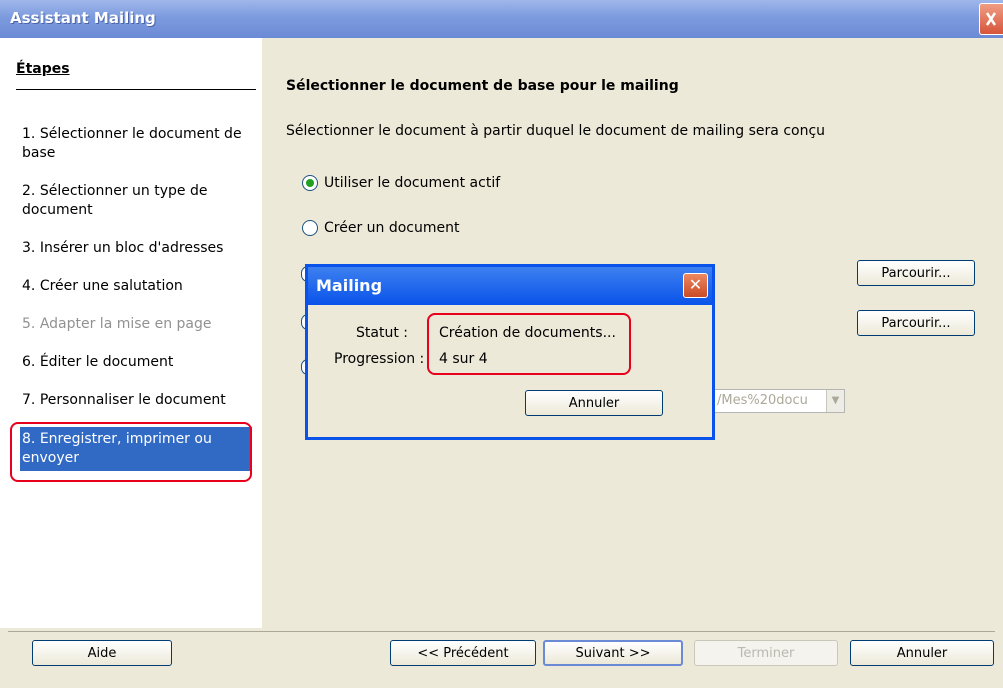 This screenshot has width=1003, height=688. I want to click on steps-title: Étapes, so click(43, 69).